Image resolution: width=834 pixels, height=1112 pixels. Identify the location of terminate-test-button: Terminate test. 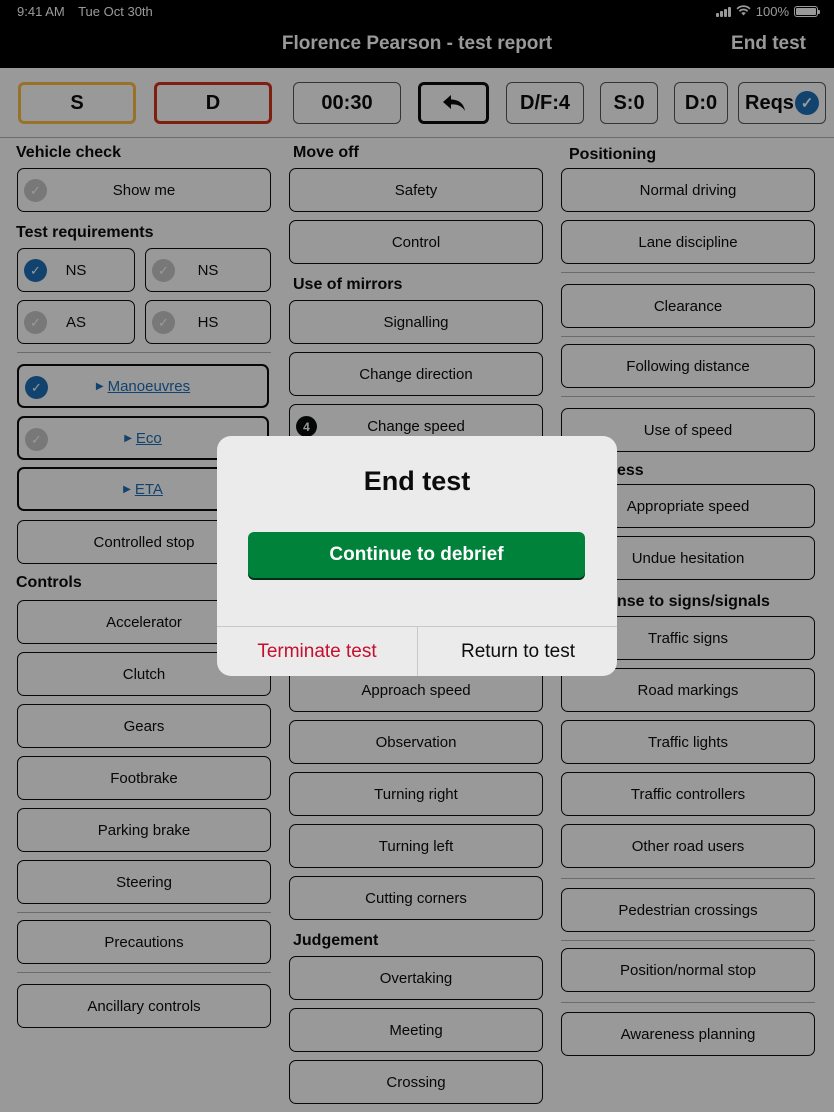
(317, 651).